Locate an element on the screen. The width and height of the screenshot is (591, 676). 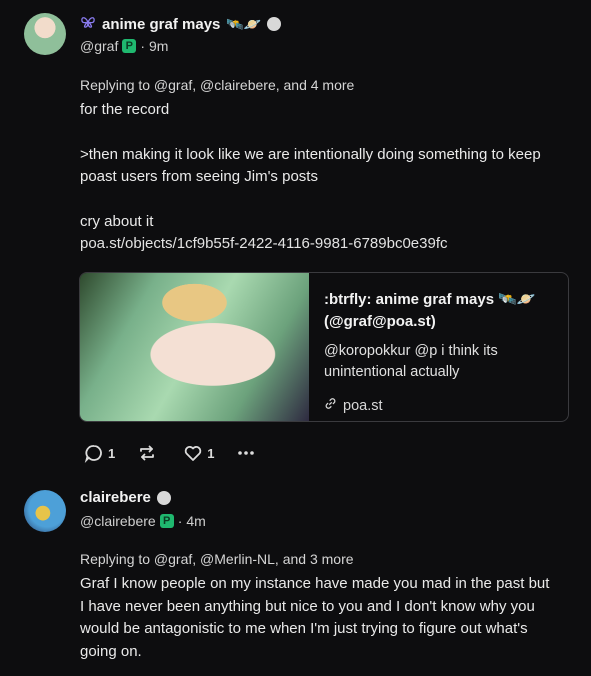
reply-icon is located at coordinates (94, 453).